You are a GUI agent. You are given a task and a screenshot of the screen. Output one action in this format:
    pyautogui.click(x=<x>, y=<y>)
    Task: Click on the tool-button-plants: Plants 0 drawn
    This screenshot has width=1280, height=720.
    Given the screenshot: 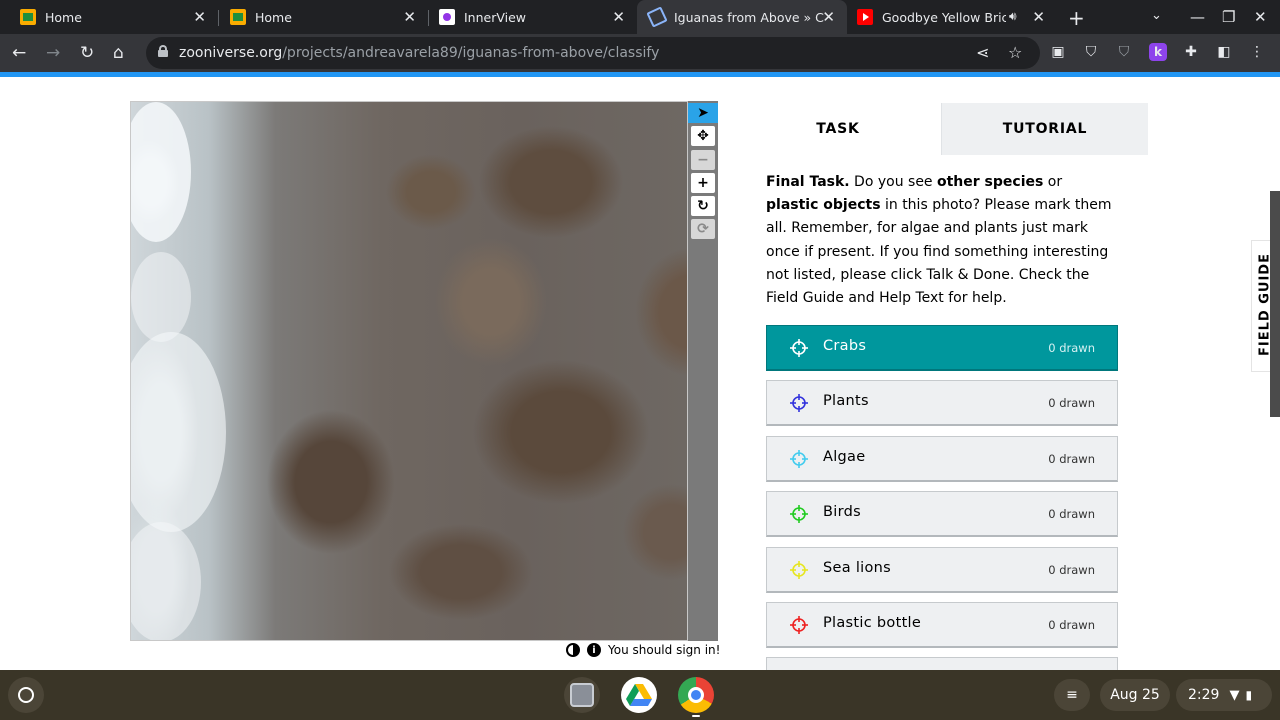 What is the action you would take?
    pyautogui.click(x=942, y=403)
    